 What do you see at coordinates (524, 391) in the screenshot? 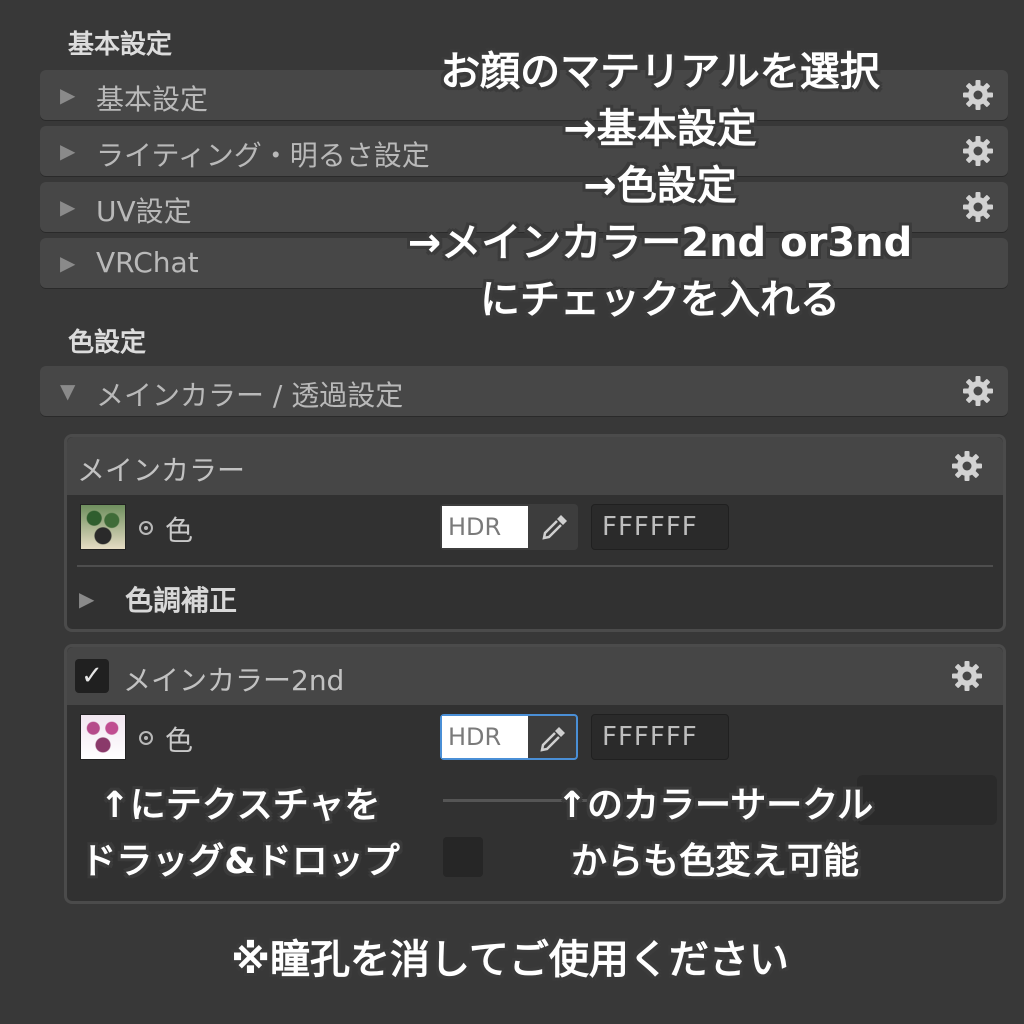
I see `foldout-main-color-transparency: ▼ メインカラー / 透過設定` at bounding box center [524, 391].